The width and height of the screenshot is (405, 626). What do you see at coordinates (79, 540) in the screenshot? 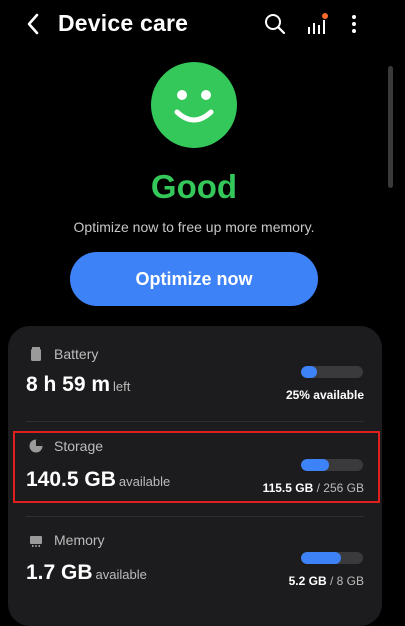
I see `memory-label: Memory` at bounding box center [79, 540].